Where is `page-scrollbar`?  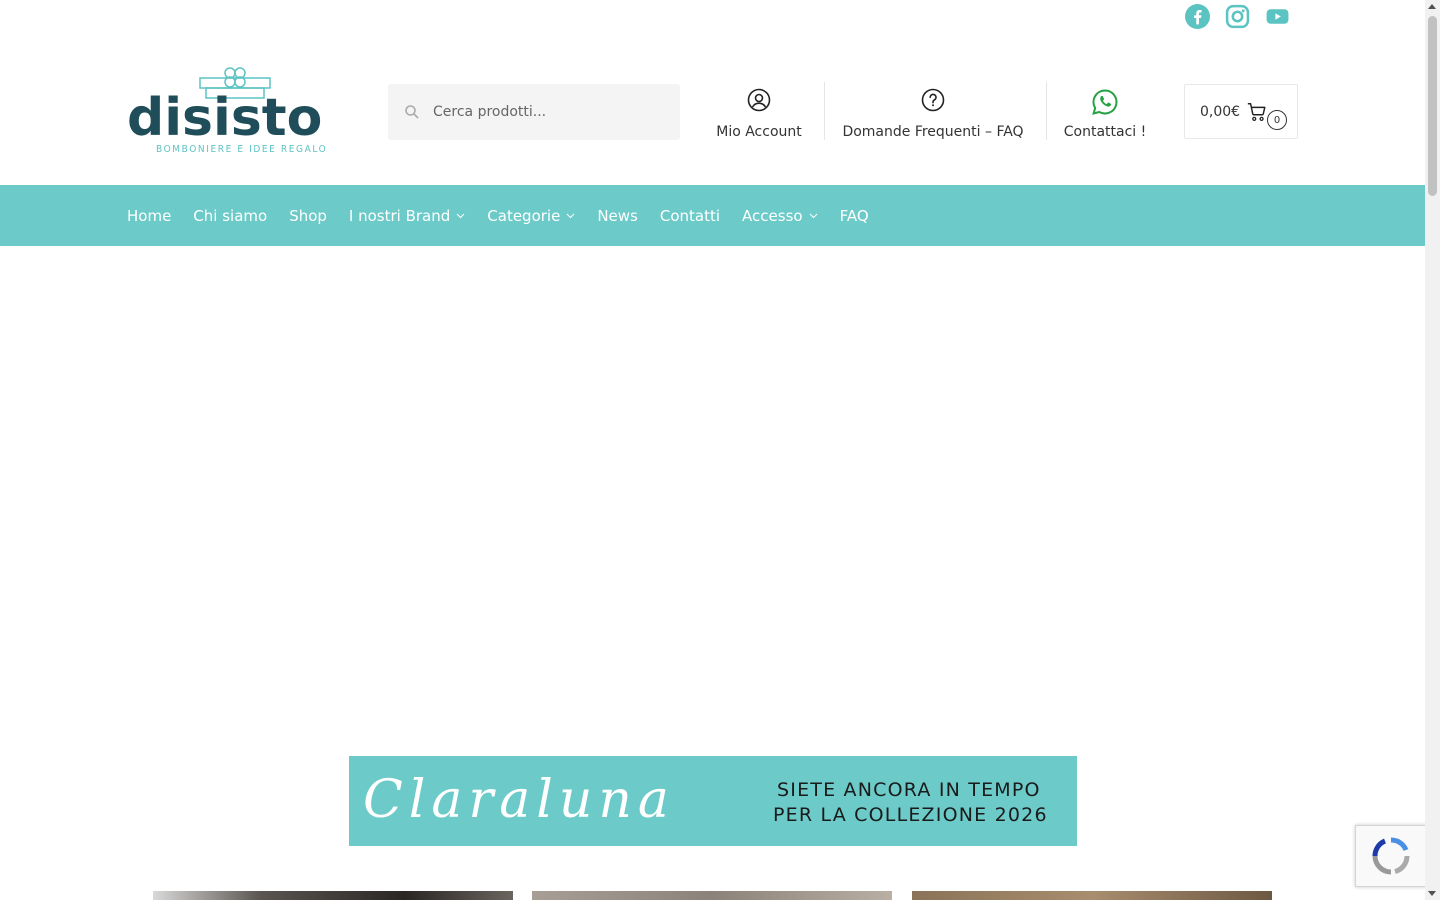 page-scrollbar is located at coordinates (1432, 450).